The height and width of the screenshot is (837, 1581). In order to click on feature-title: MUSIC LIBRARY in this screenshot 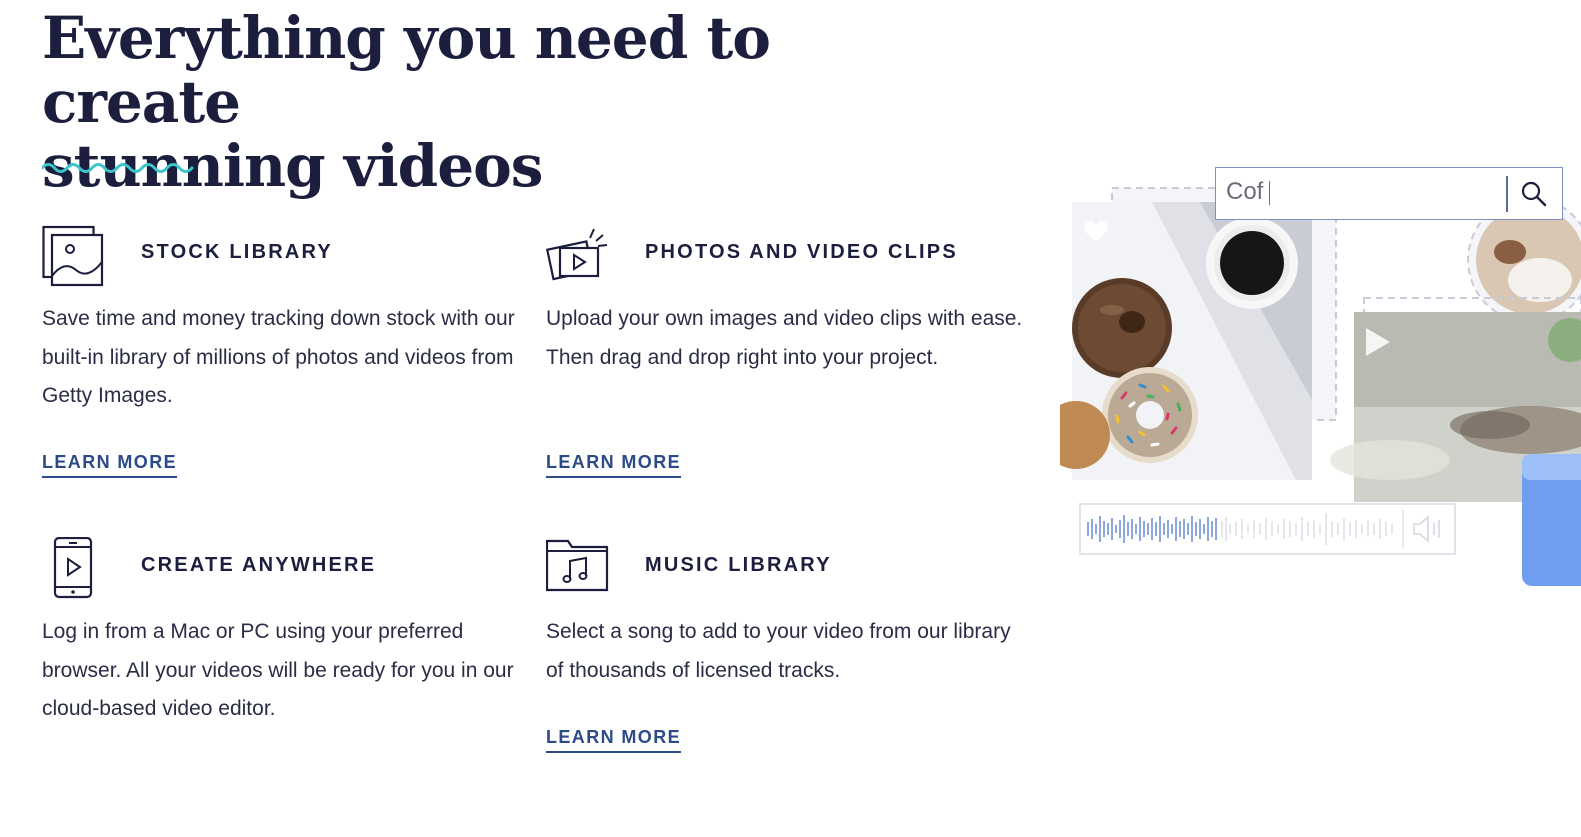, I will do `click(738, 565)`.